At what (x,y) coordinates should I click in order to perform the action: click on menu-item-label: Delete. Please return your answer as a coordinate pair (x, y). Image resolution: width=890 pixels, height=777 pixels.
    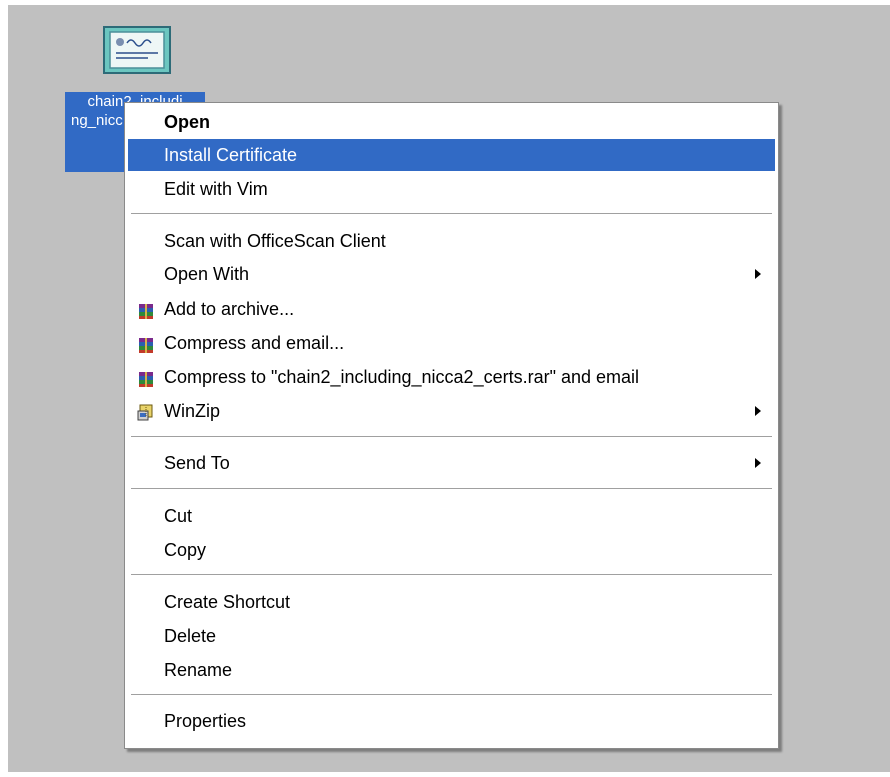
    Looking at the image, I should click on (190, 636).